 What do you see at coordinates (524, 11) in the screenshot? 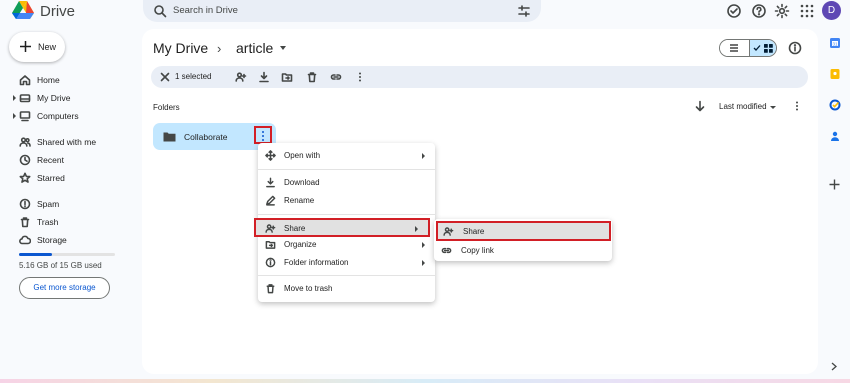
I see `search-options-icon` at bounding box center [524, 11].